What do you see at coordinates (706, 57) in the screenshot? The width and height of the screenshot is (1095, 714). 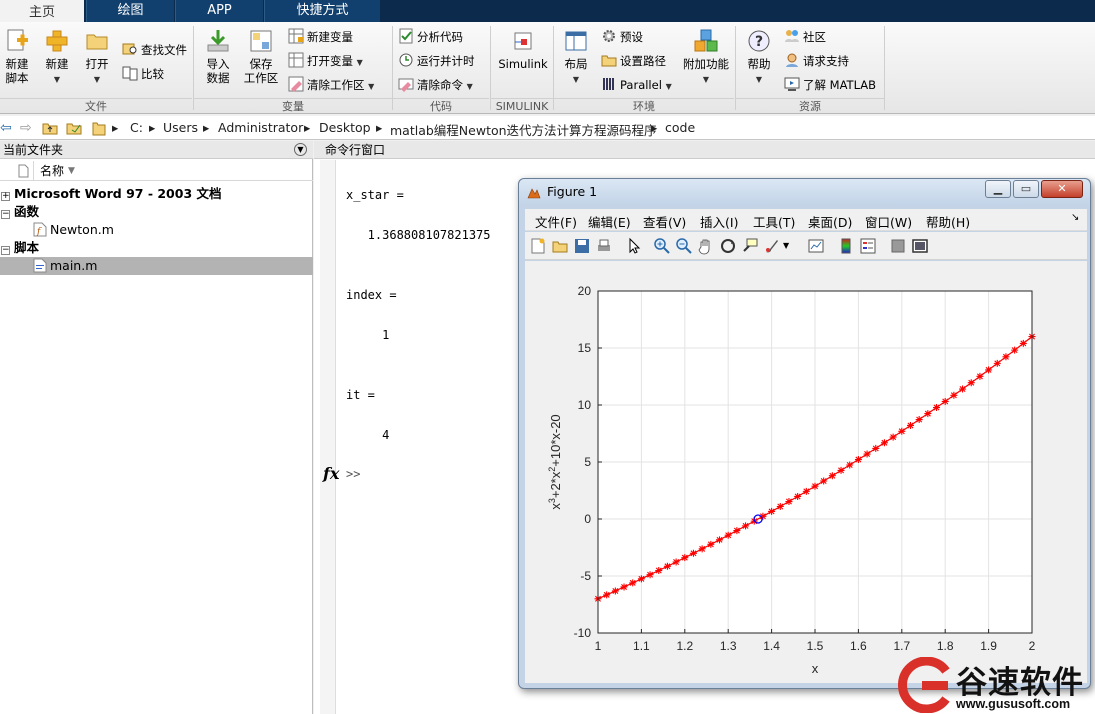 I see `addons-button: 附加功能 ▼` at bounding box center [706, 57].